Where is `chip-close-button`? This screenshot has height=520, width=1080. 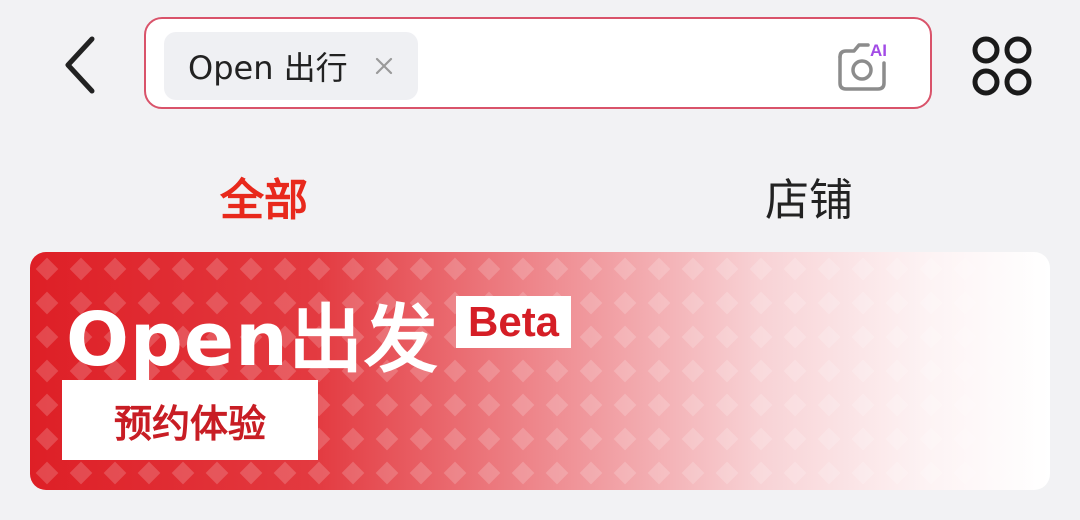 chip-close-button is located at coordinates (384, 66).